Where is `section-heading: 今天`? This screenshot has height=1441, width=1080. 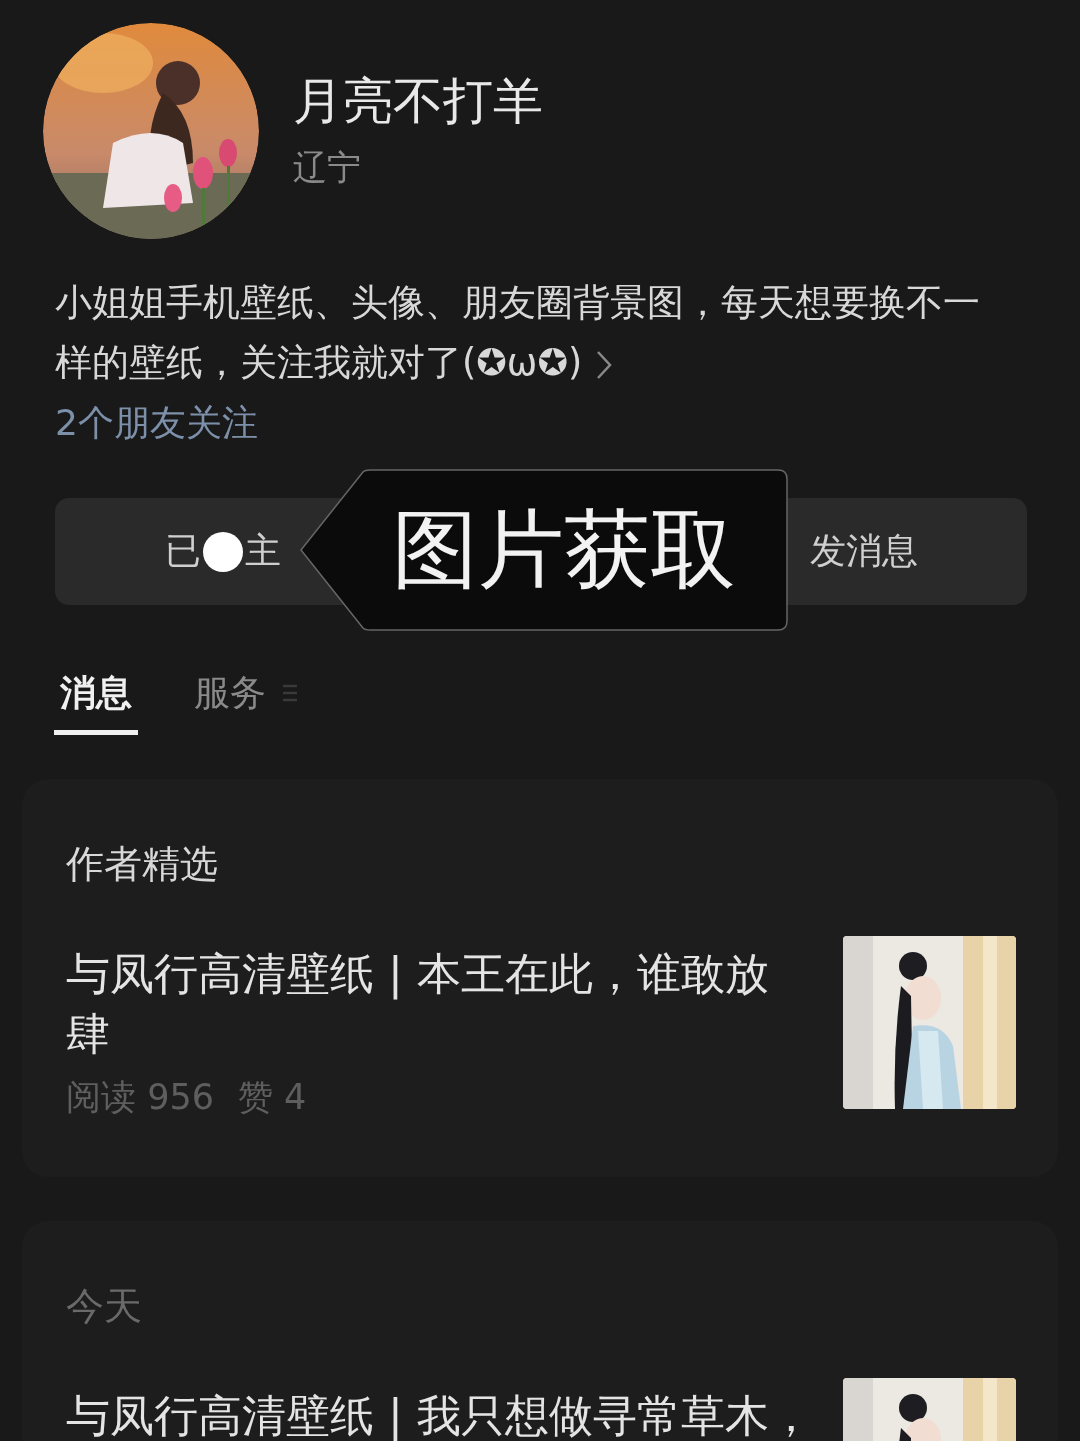
section-heading: 今天 is located at coordinates (104, 1306).